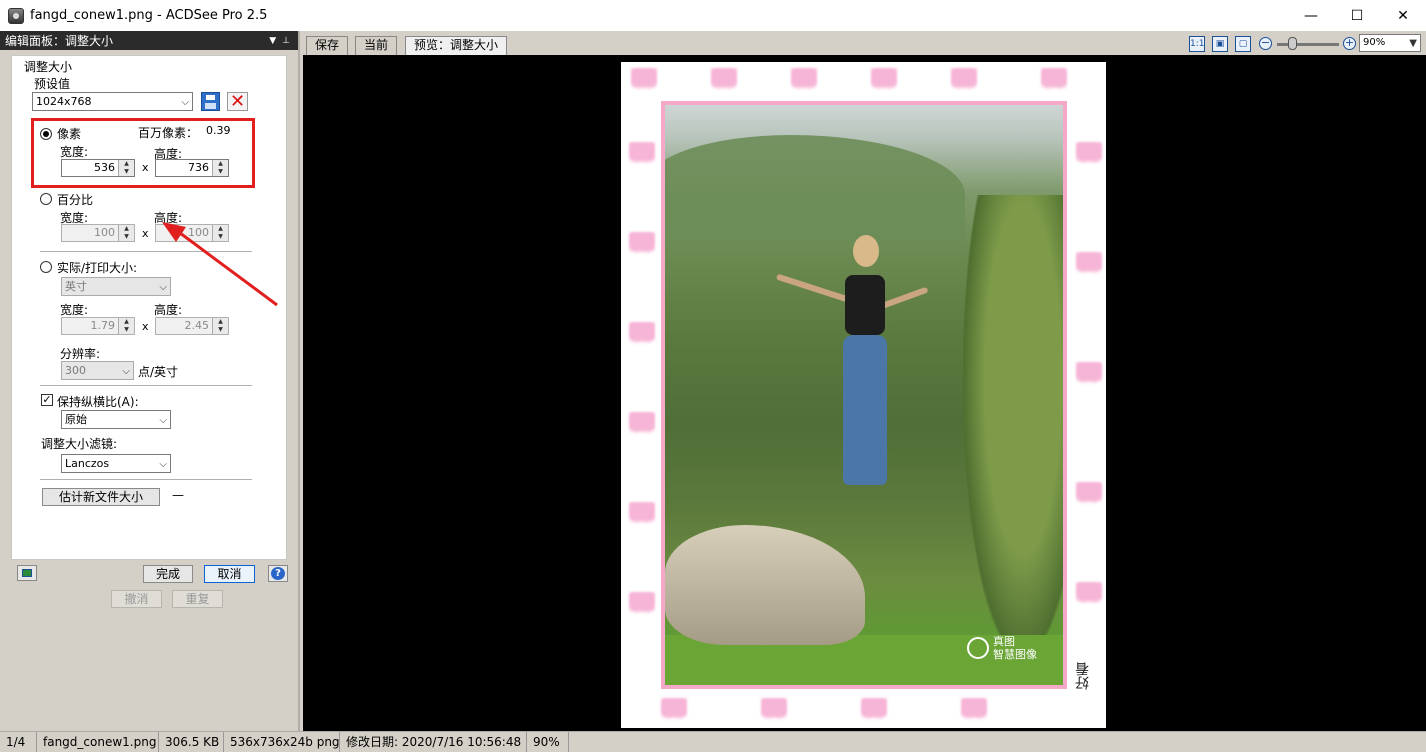 This screenshot has height=752, width=1426. I want to click on section-title: 调整大小, so click(48, 67).